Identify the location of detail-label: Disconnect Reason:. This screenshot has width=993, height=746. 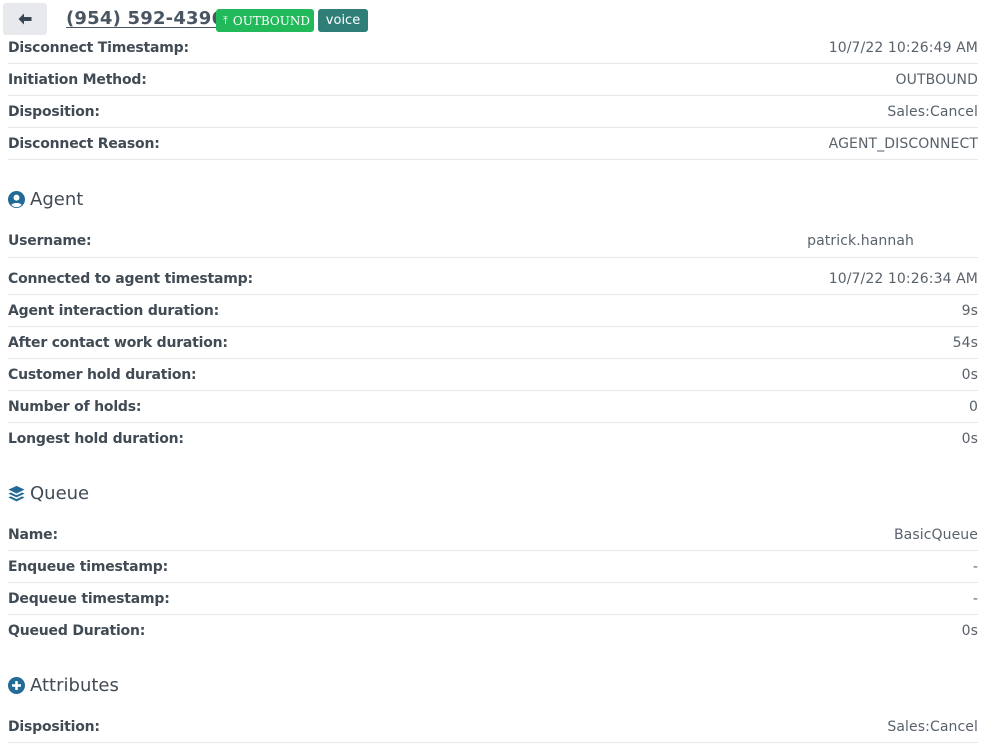
(84, 143).